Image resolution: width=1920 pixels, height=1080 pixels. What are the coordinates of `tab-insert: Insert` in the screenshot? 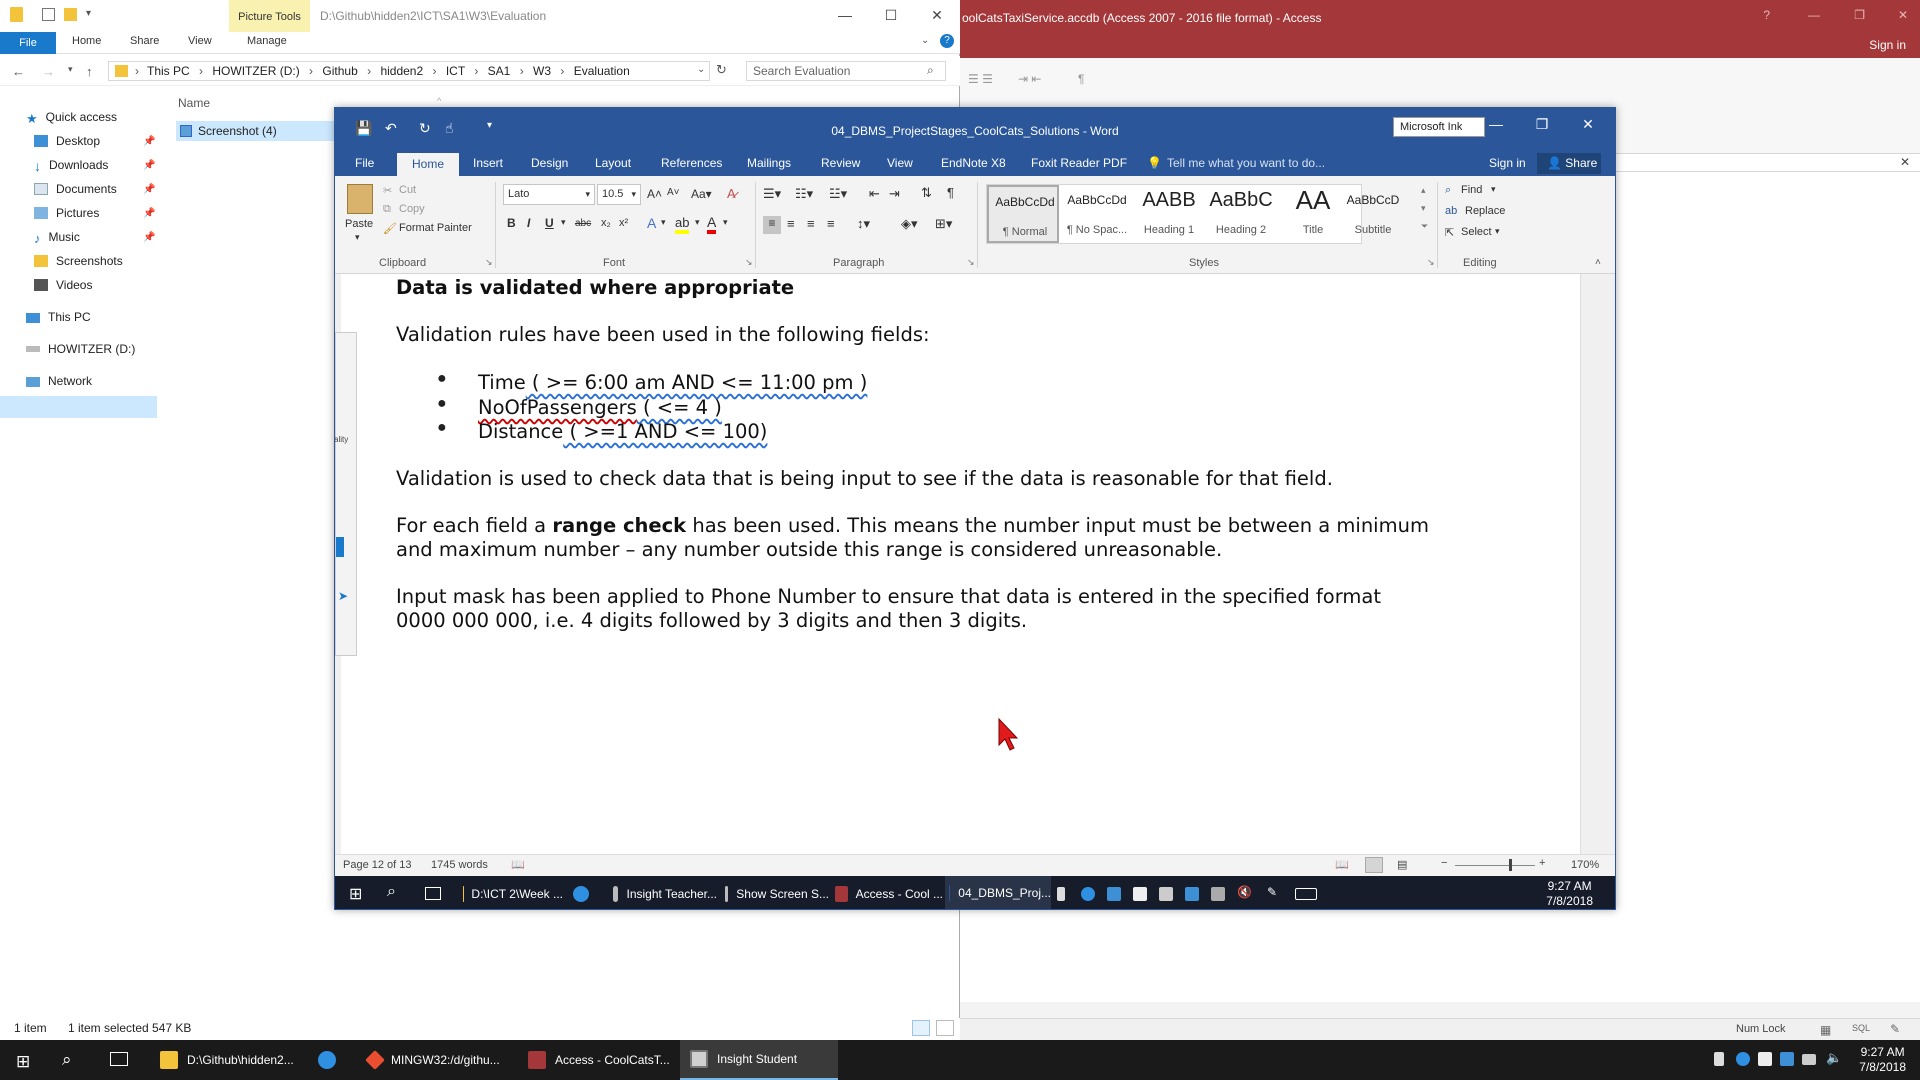 It's located at (488, 163).